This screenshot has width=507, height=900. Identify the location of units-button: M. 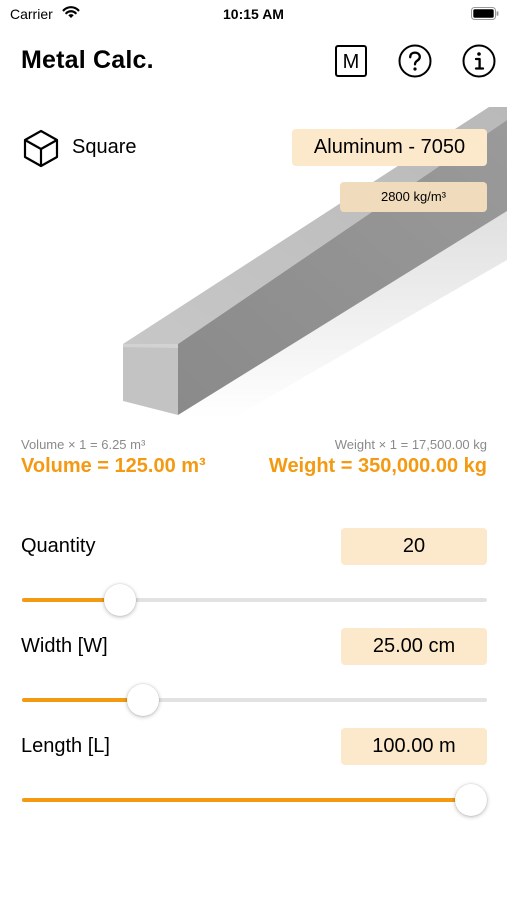
(351, 61).